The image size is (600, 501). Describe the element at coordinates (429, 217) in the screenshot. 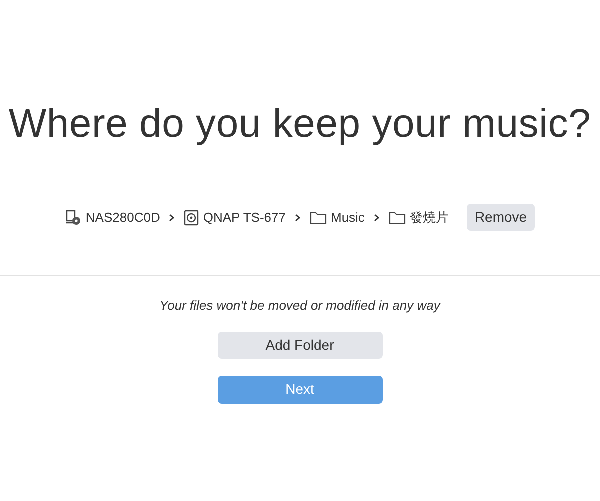

I see `path-label: 發燒片` at that location.